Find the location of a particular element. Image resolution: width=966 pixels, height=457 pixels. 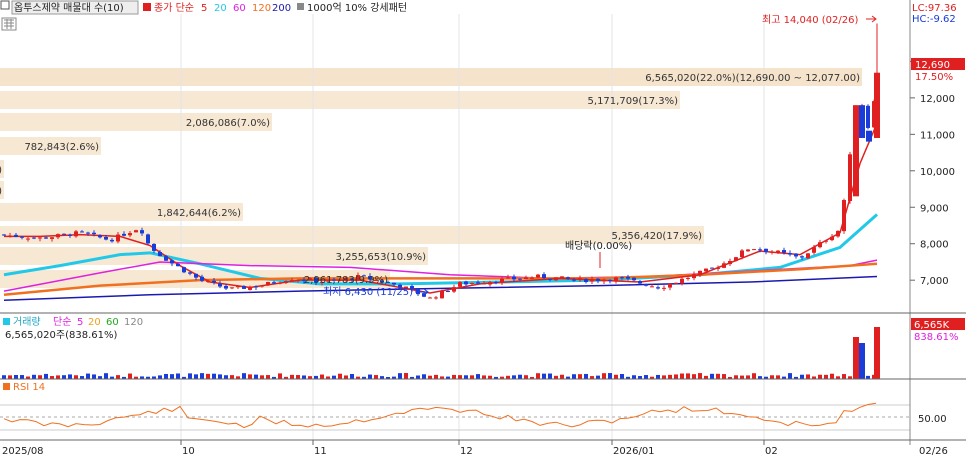

x-label-nov: 11 is located at coordinates (320, 451).